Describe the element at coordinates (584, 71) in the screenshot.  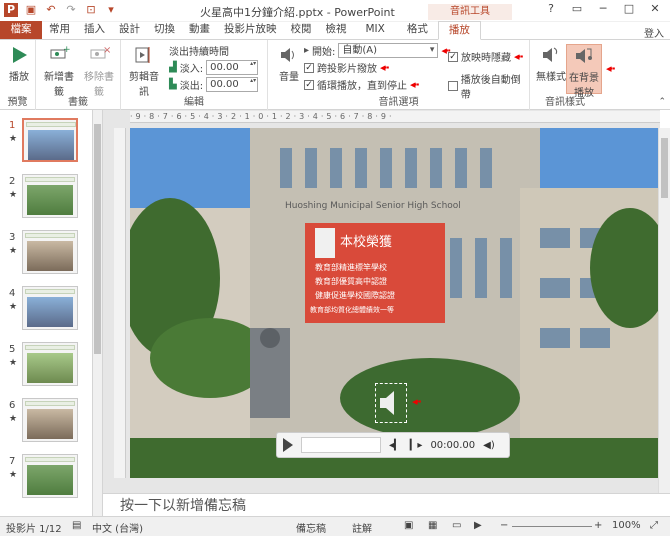
I see `play-in-background-button: 在背景播放` at that location.